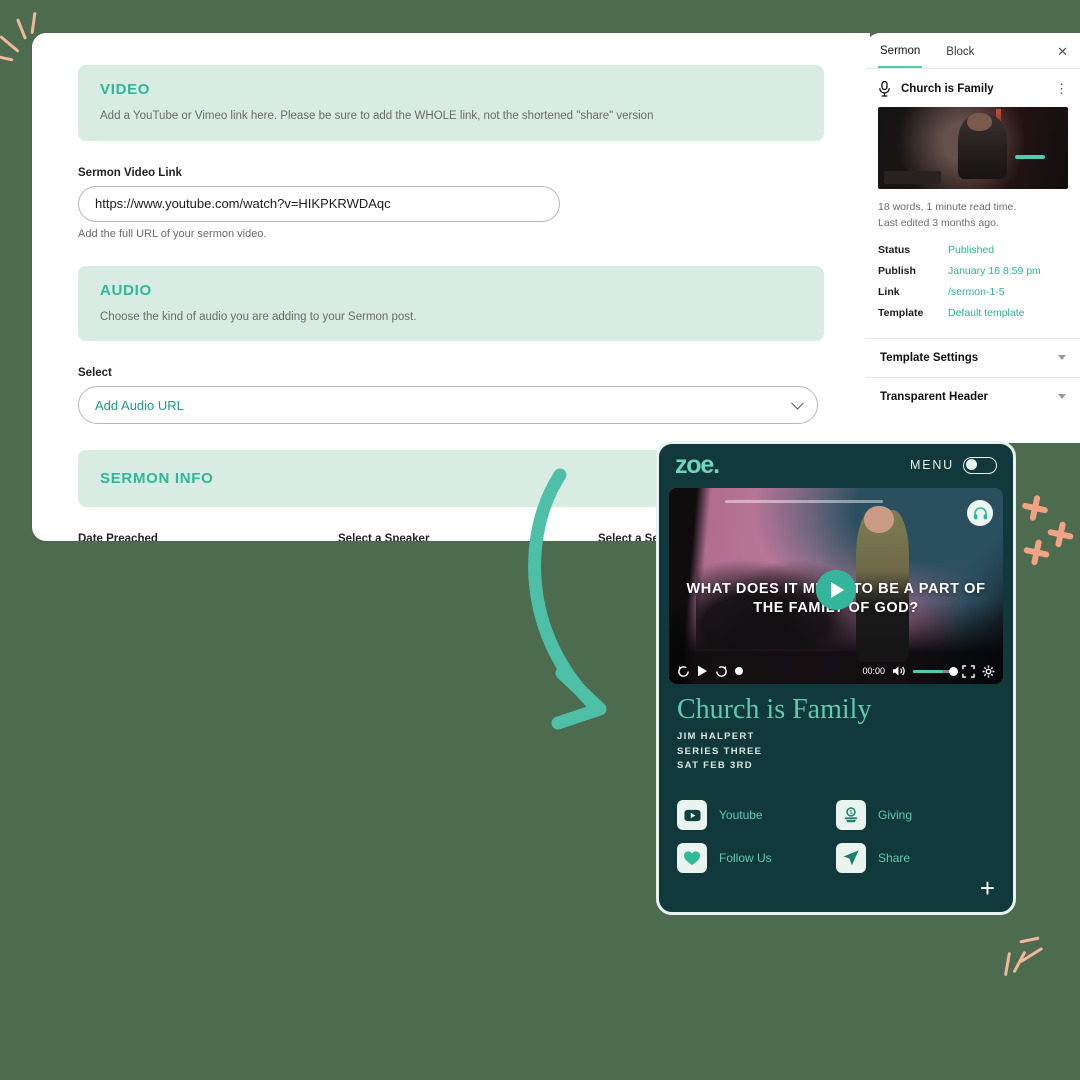 This screenshot has height=1080, width=1080. Describe the element at coordinates (836, 671) in the screenshot. I see `player-controls: 00:00` at that location.